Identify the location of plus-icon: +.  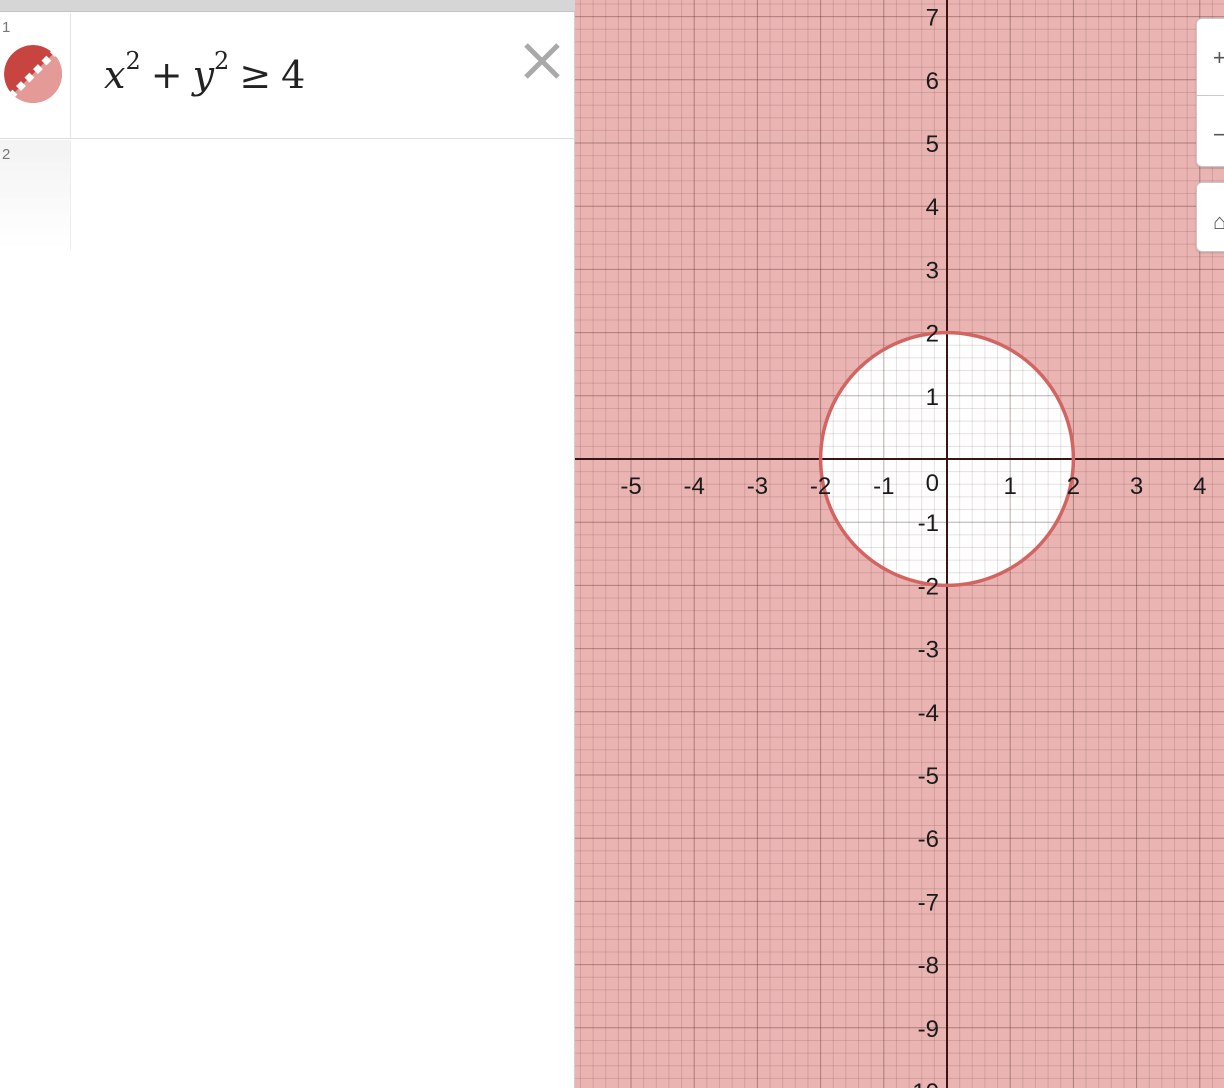
(1218, 57).